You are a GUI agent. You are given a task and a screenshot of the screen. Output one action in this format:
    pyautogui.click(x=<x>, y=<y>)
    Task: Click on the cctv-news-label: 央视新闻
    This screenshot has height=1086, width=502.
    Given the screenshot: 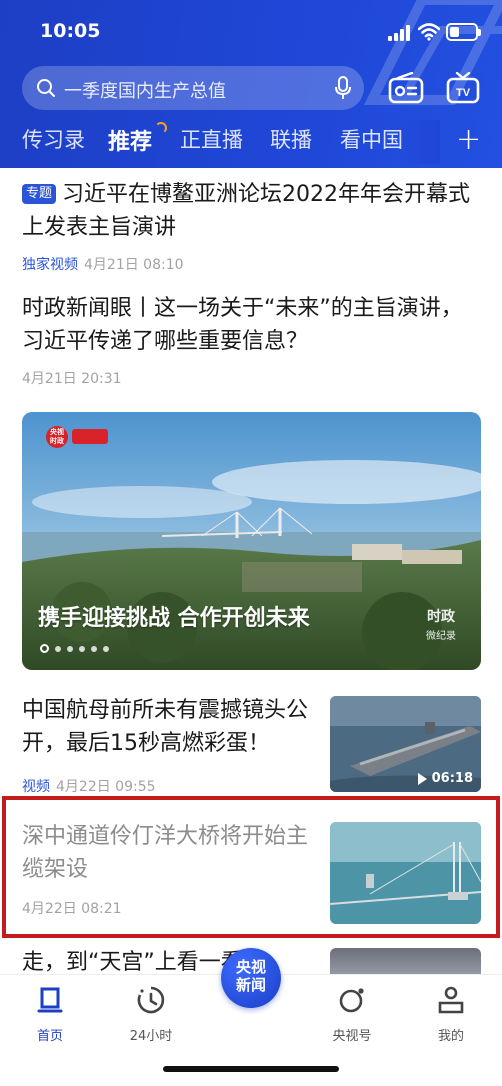 What is the action you would take?
    pyautogui.click(x=250, y=976)
    